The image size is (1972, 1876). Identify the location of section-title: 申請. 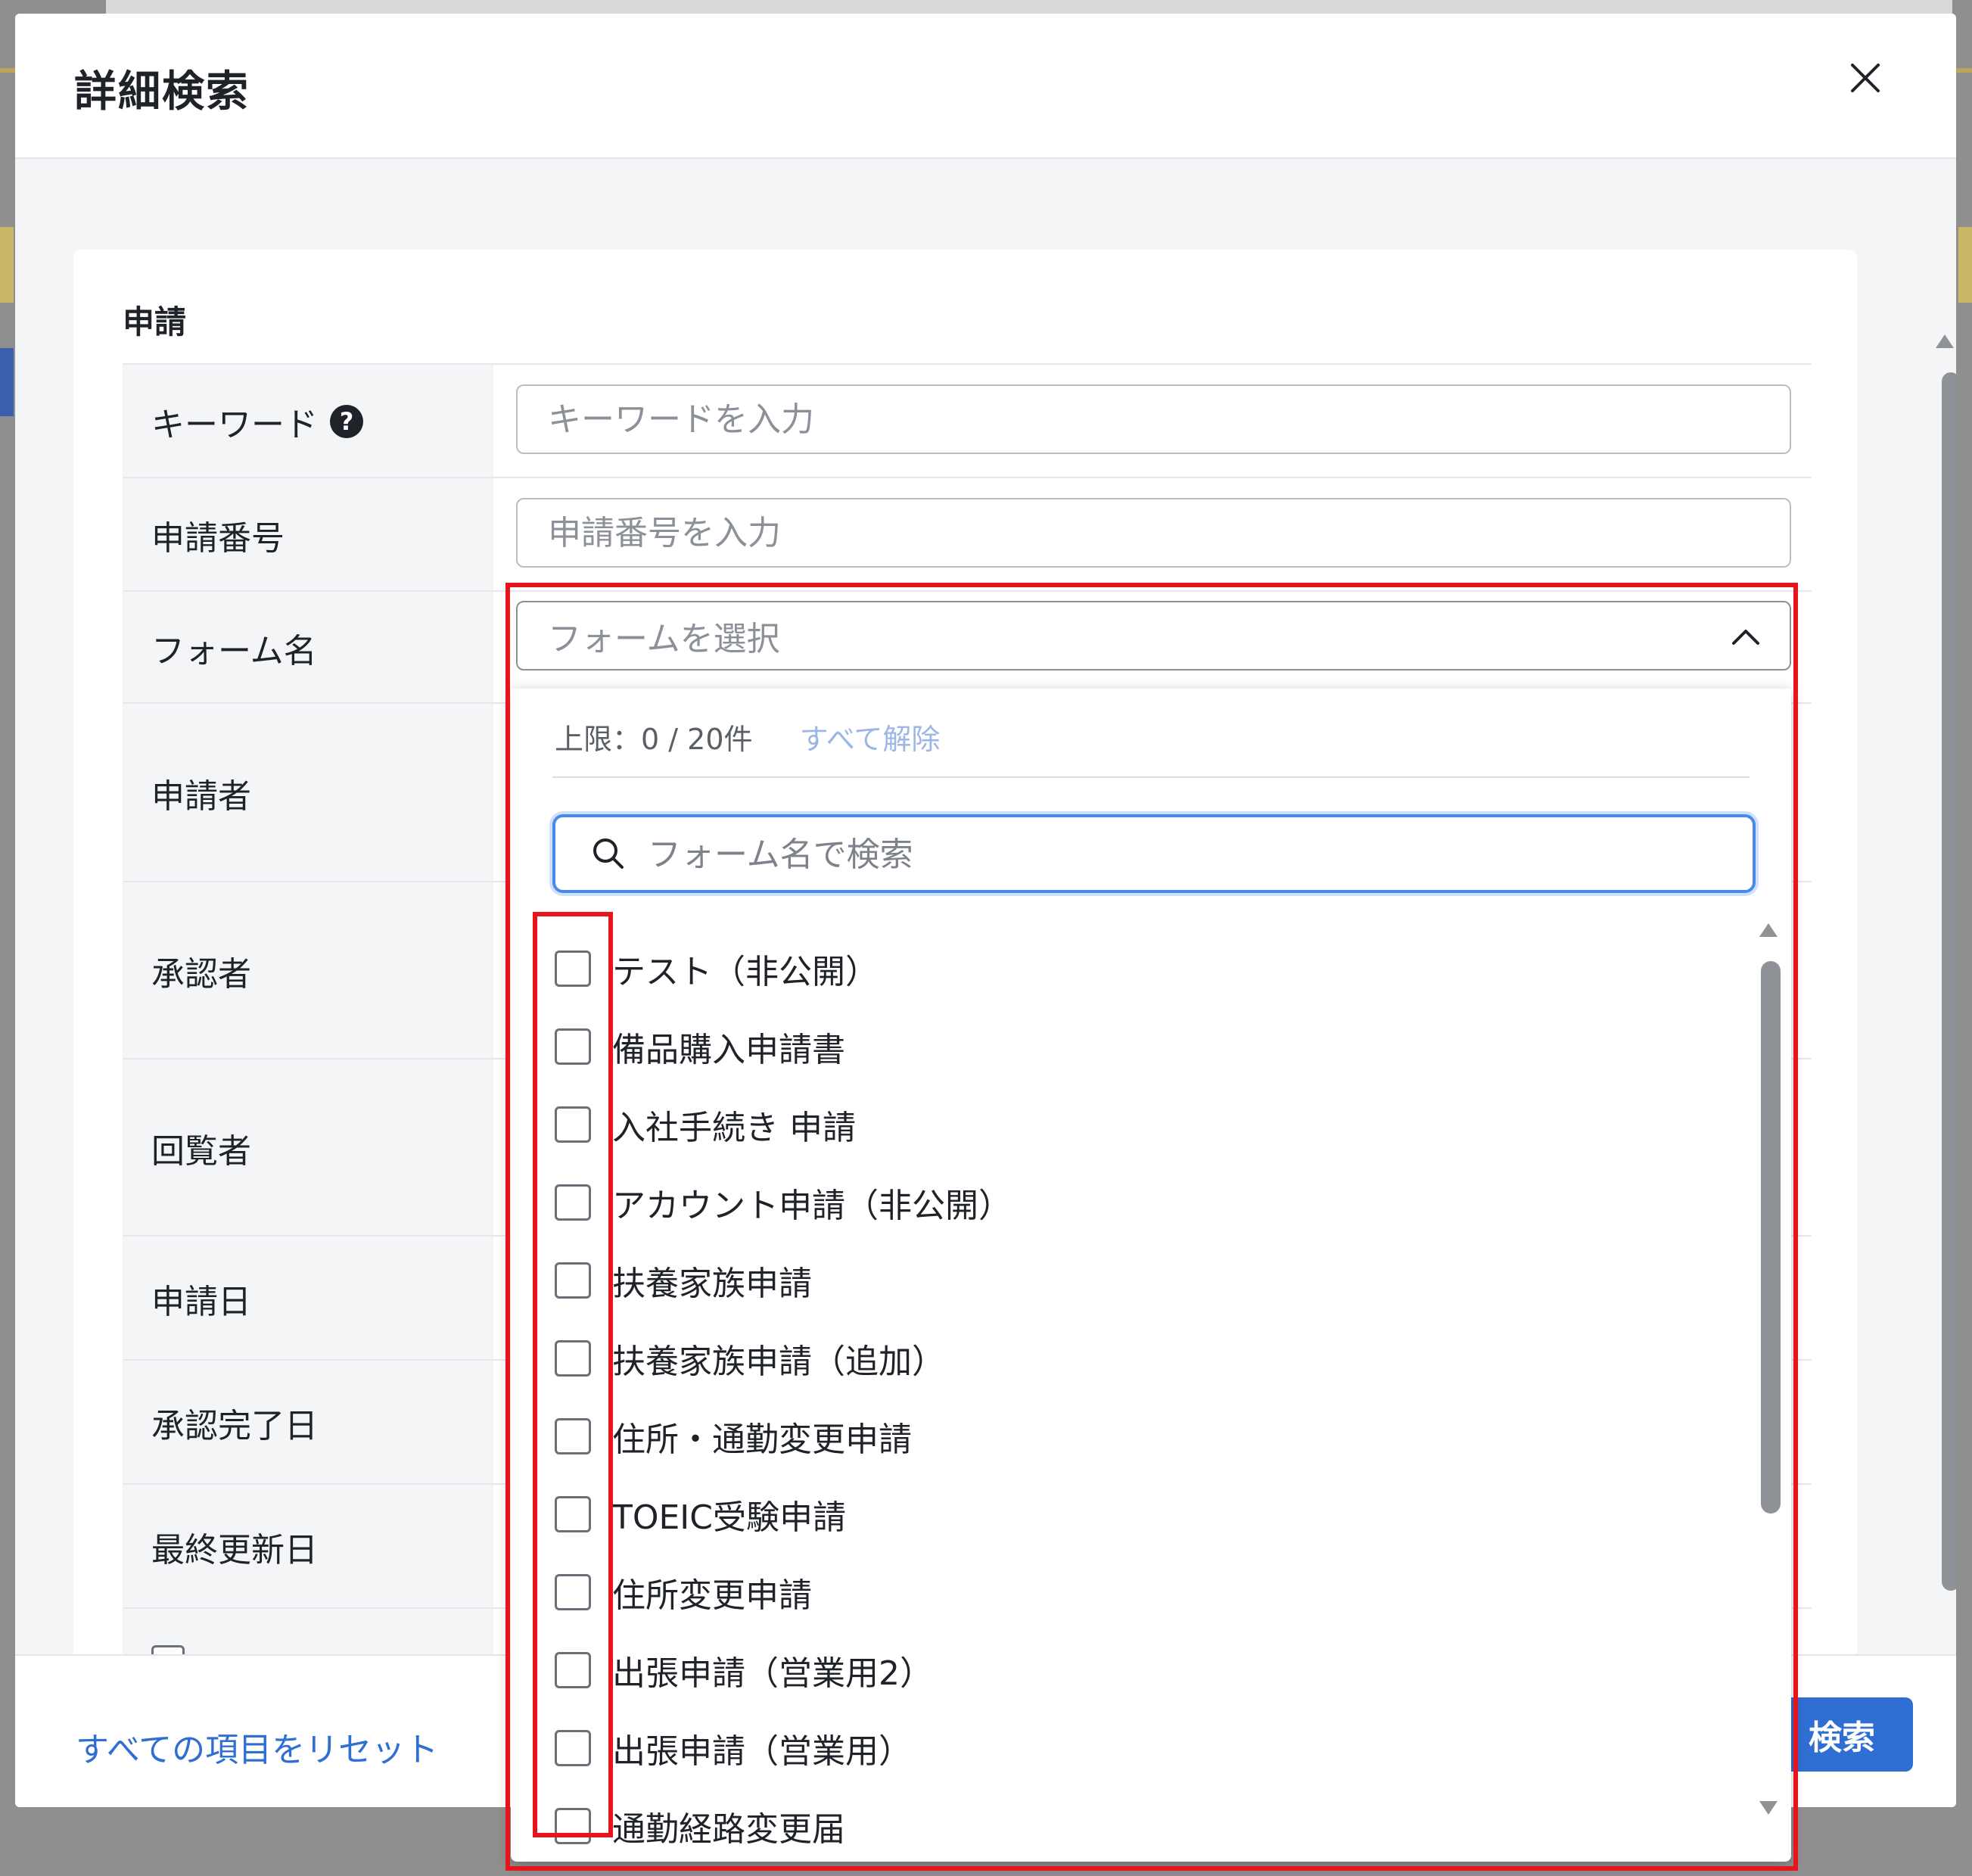
(155, 322).